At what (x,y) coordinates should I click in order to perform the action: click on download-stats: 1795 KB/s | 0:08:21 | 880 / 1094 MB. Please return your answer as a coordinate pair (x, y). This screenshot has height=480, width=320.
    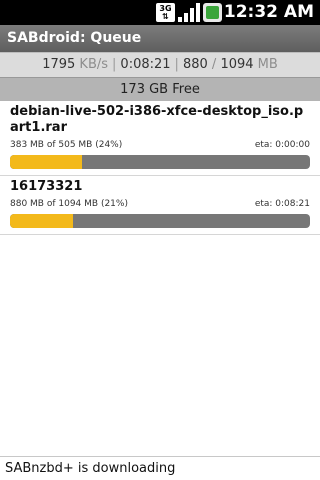
    Looking at the image, I should click on (160, 64).